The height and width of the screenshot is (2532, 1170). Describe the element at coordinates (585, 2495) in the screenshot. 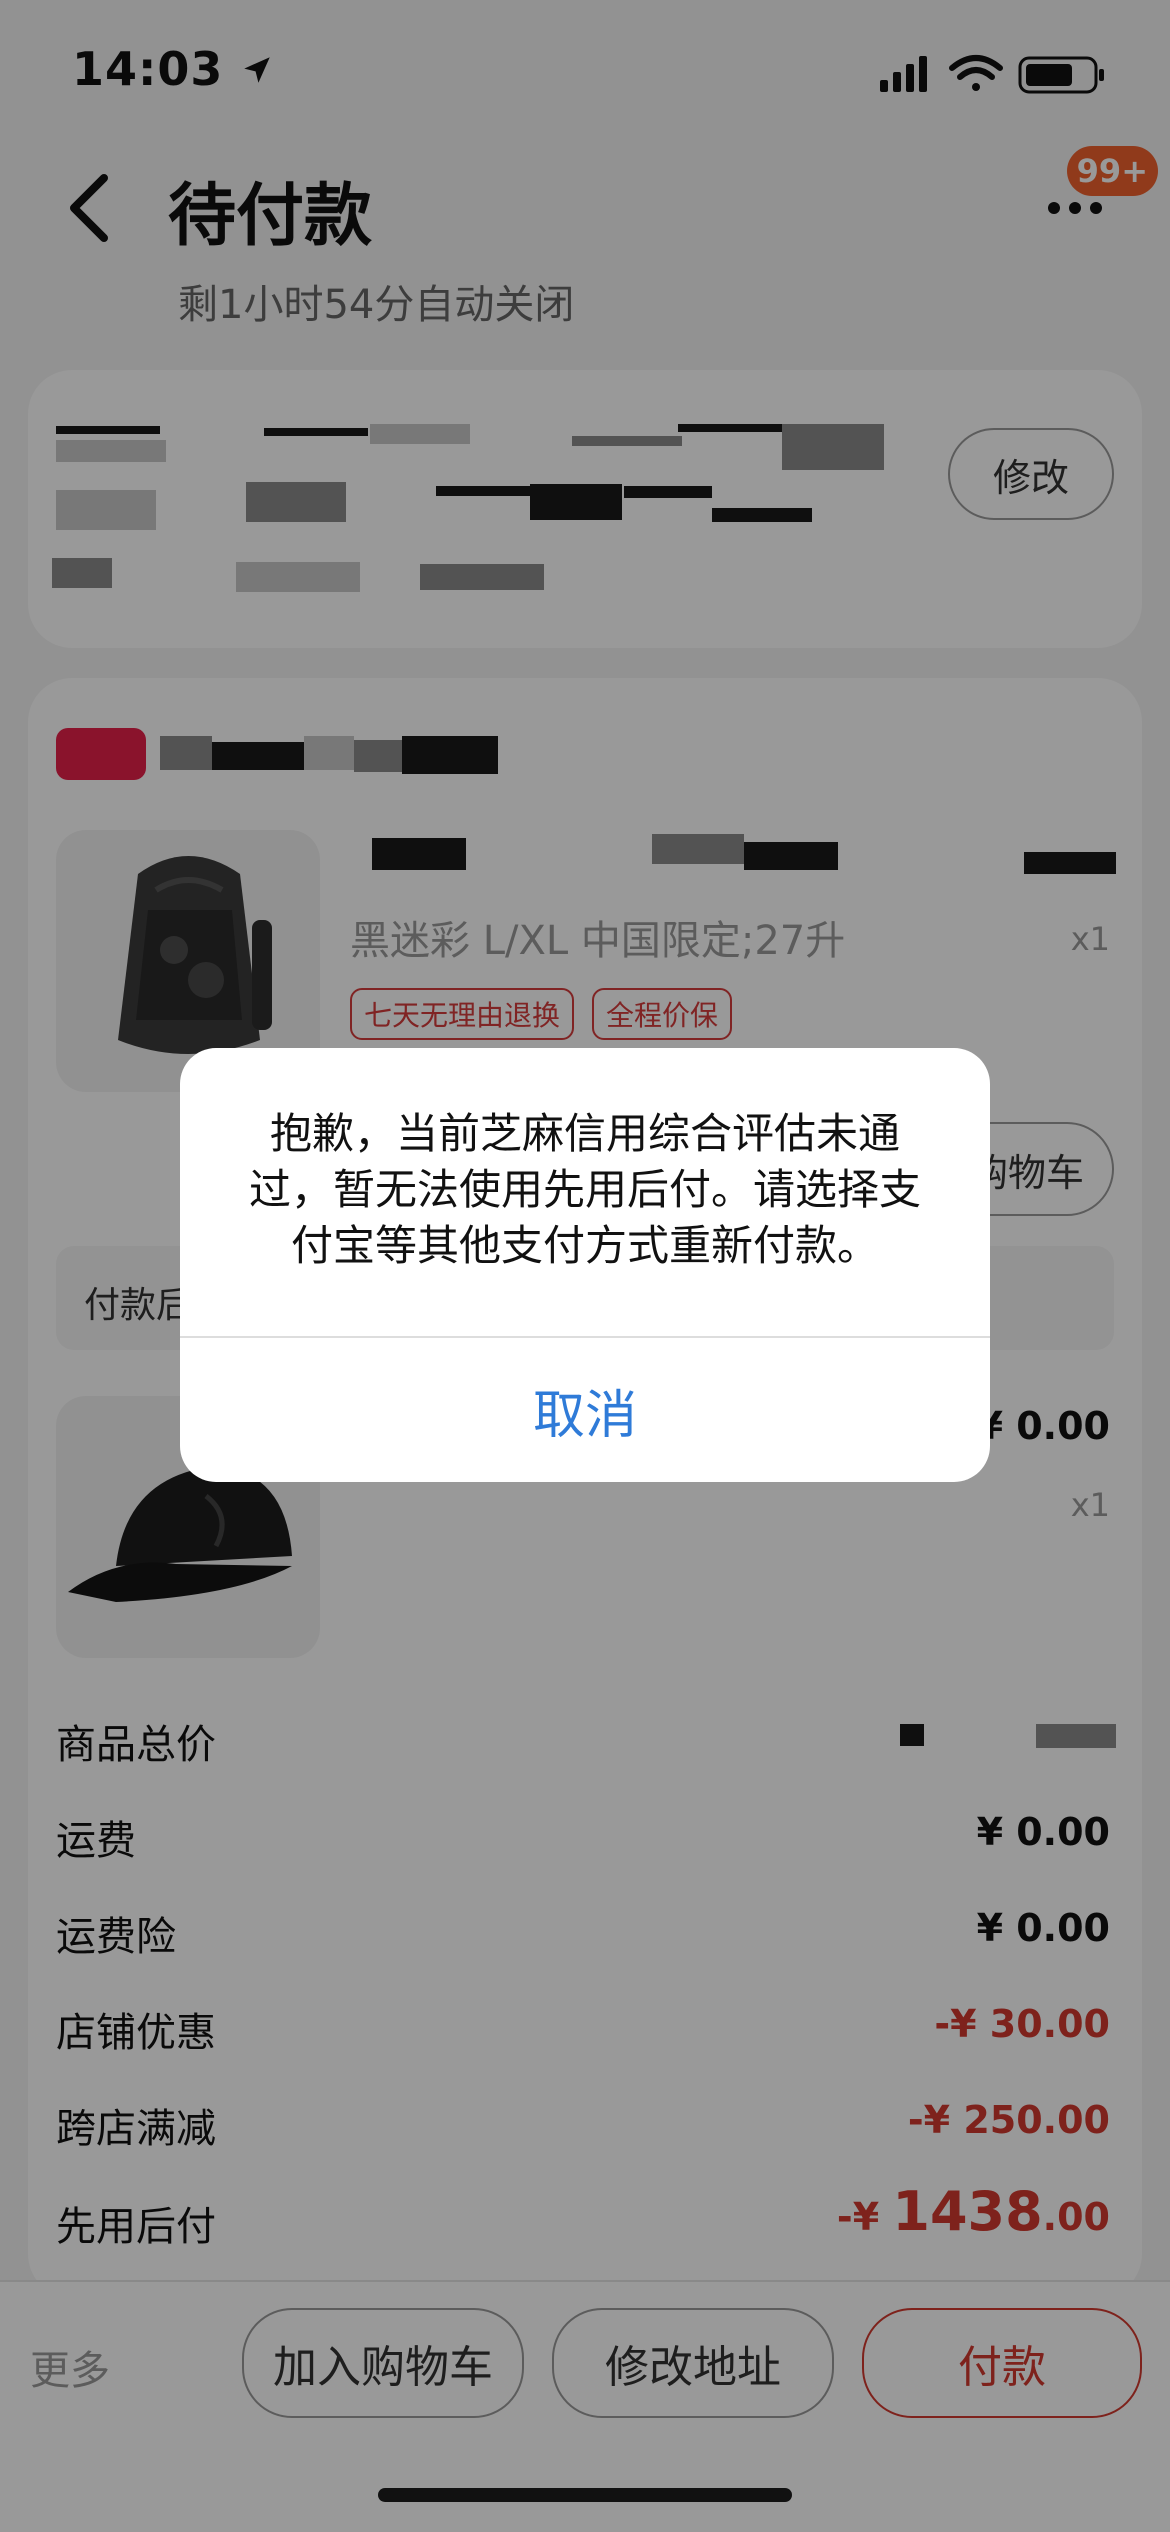

I see `home-indicator` at that location.